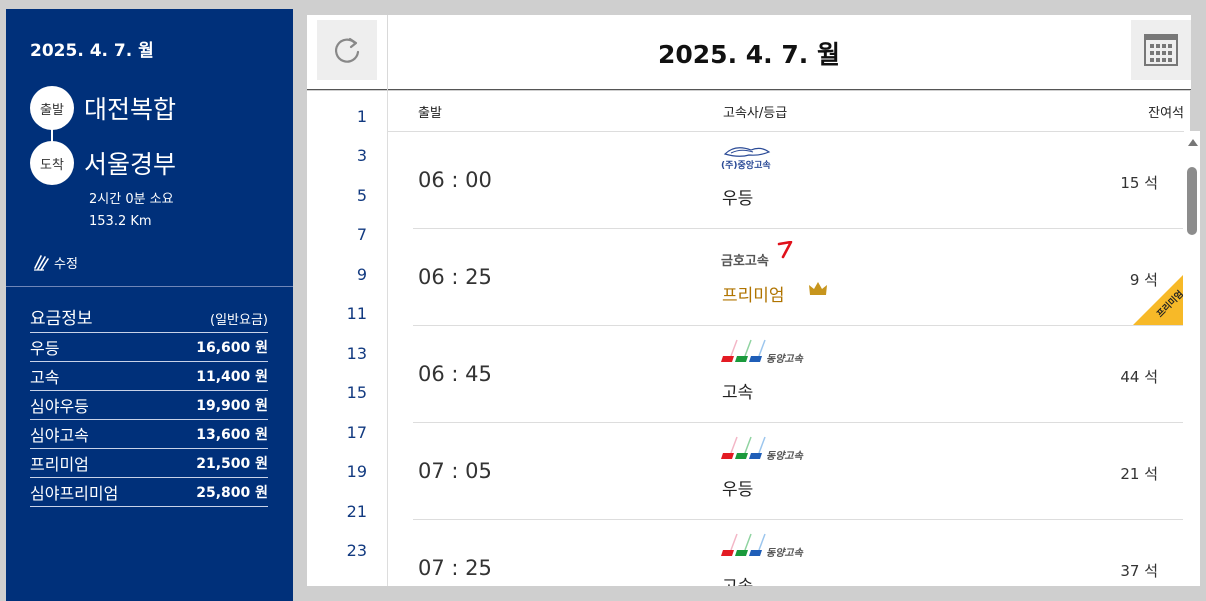  I want to click on date-bar: 2025. 4. 7. 월, so click(749, 52).